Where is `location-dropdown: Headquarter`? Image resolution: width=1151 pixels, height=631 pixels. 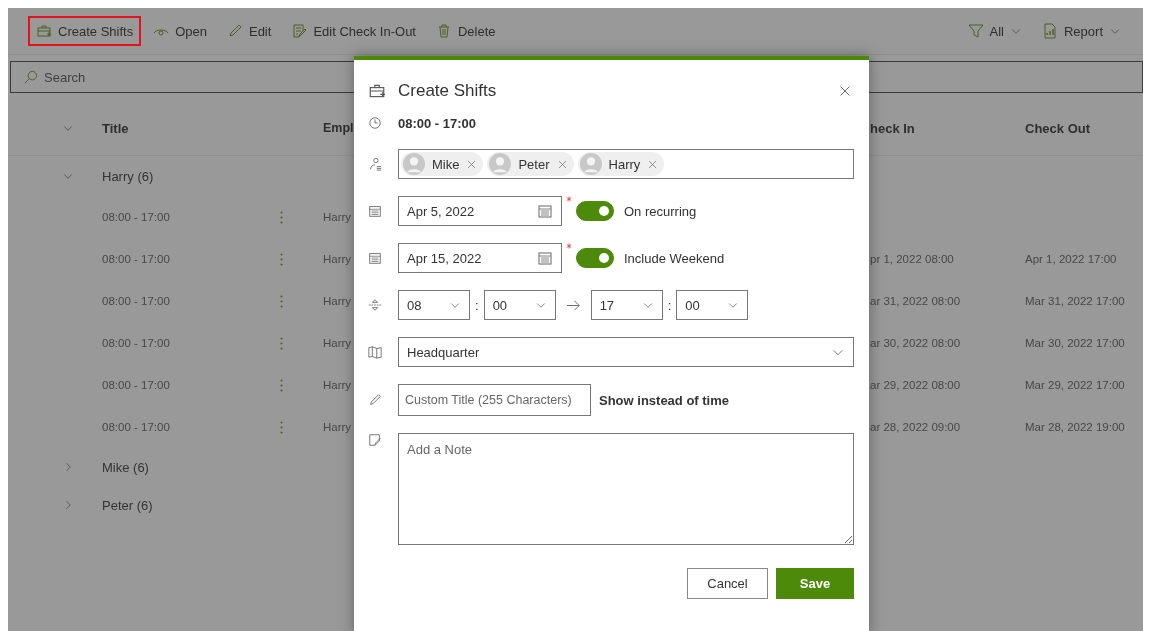
location-dropdown: Headquarter is located at coordinates (626, 352).